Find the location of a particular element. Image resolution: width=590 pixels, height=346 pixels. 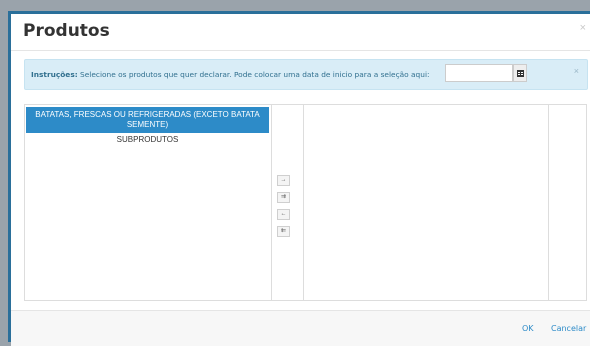

cancel-button: Cancelar is located at coordinates (568, 328).